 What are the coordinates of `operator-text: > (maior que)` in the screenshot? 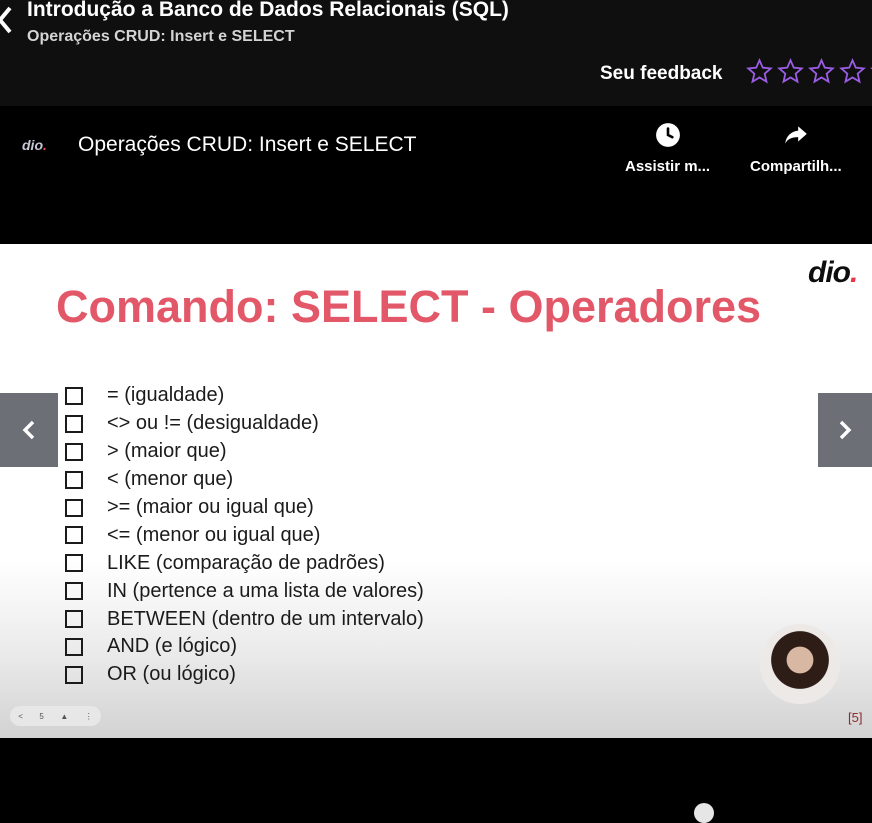 It's located at (167, 451).